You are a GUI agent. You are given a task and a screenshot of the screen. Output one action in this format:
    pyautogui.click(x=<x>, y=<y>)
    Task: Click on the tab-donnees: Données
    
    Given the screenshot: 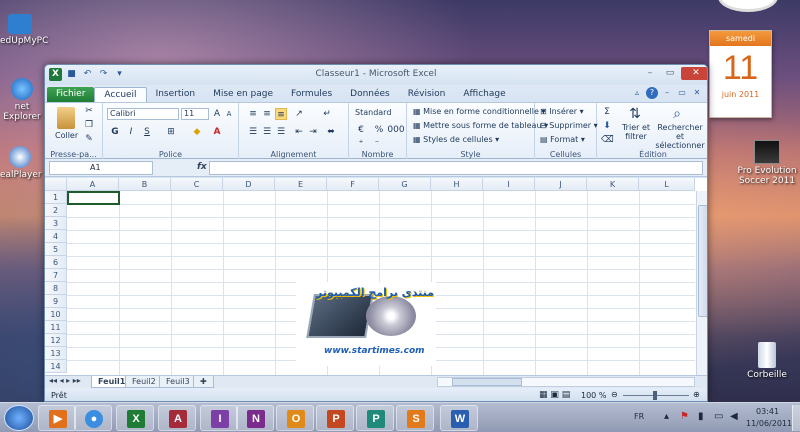 What is the action you would take?
    pyautogui.click(x=370, y=94)
    